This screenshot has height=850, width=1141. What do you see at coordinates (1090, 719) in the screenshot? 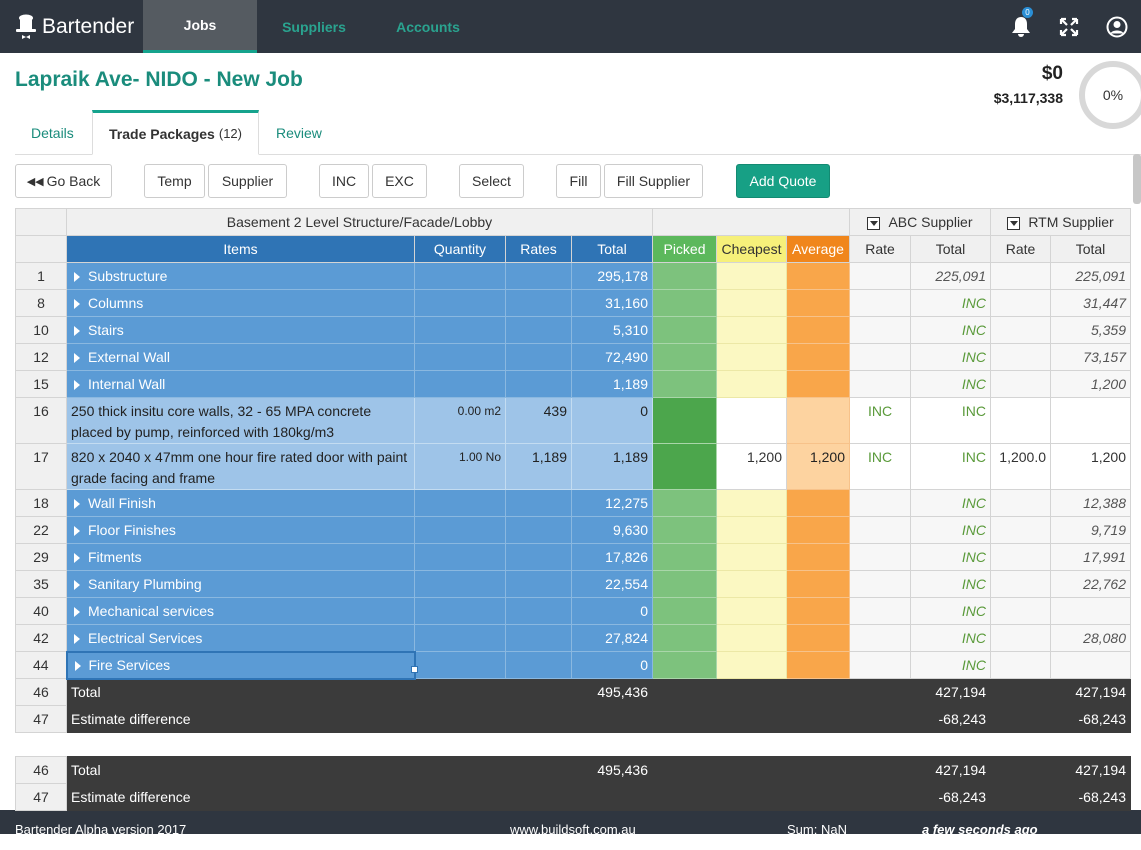
I see `summary-rtm-total: -68,243` at bounding box center [1090, 719].